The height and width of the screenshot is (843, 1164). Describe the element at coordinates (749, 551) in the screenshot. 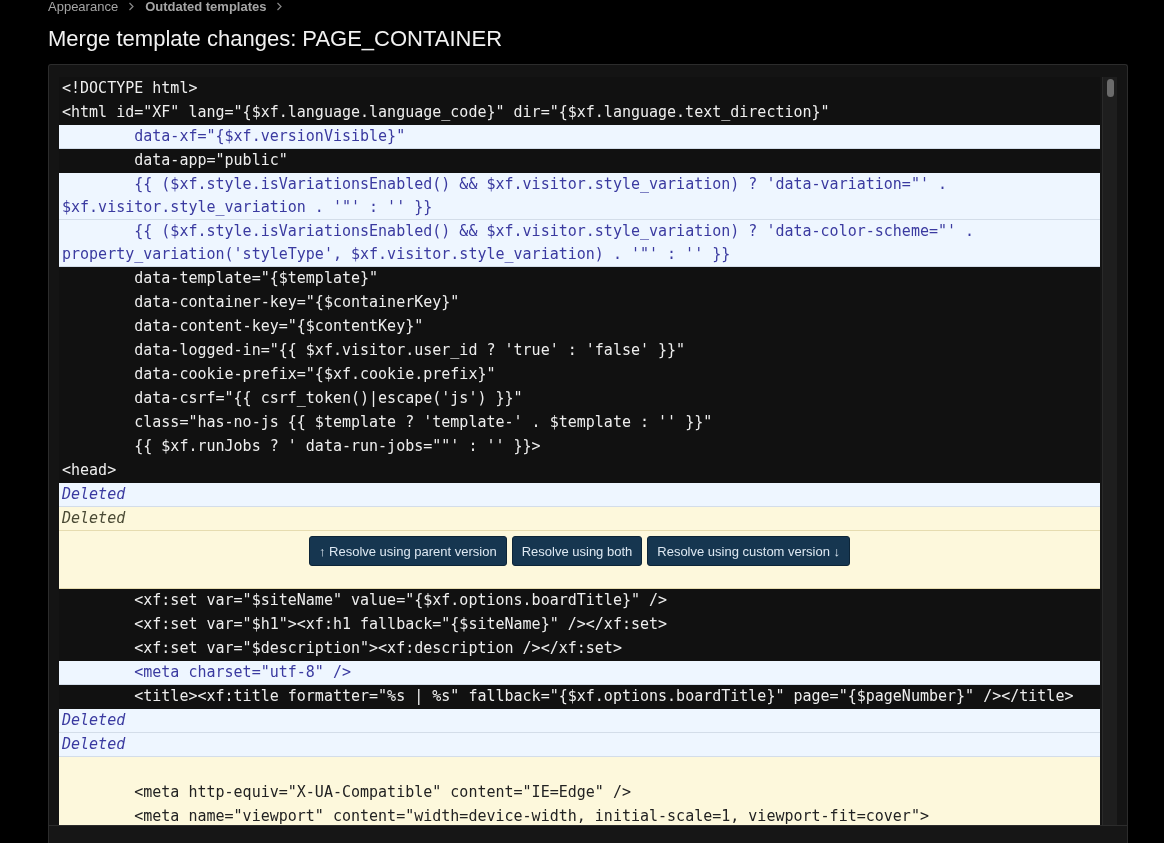

I see `resolve-button: Resolve using custom version ↓` at that location.